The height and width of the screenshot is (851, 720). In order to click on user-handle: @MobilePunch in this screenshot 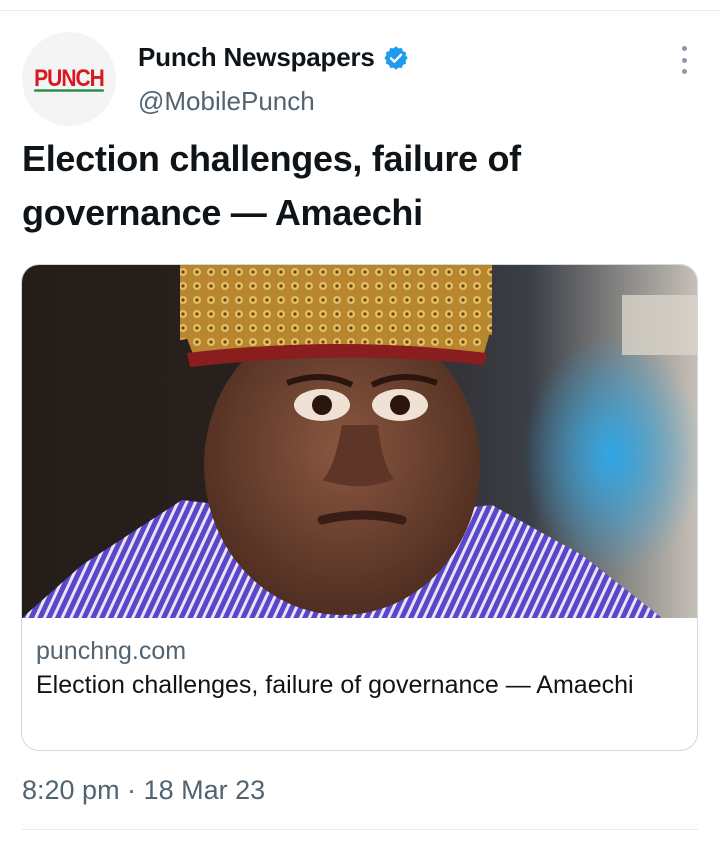, I will do `click(226, 101)`.